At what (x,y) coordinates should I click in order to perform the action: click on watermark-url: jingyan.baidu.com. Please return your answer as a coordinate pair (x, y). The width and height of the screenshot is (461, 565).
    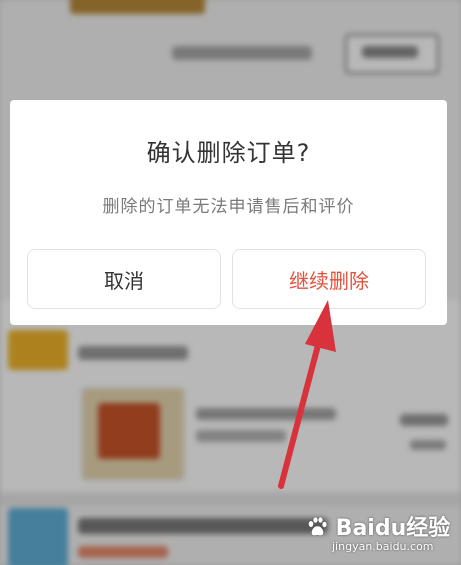
    Looking at the image, I should click on (383, 546).